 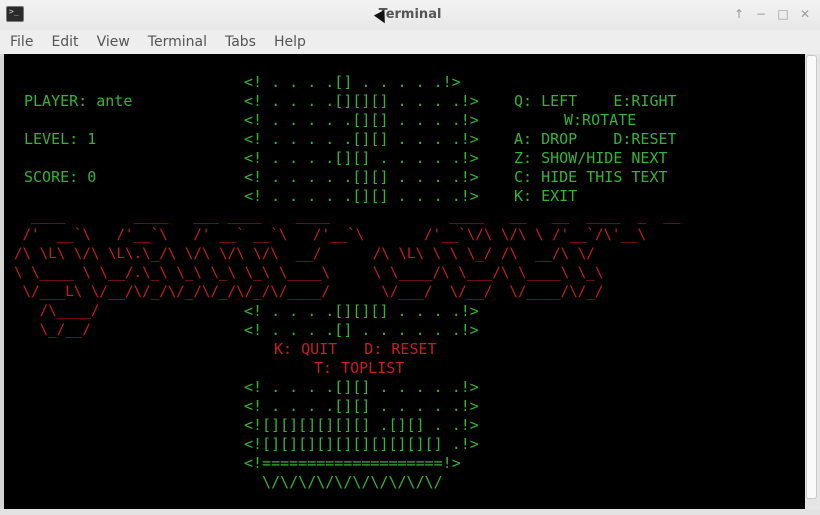 I want to click on menu-tabs: Tabs, so click(x=239, y=42).